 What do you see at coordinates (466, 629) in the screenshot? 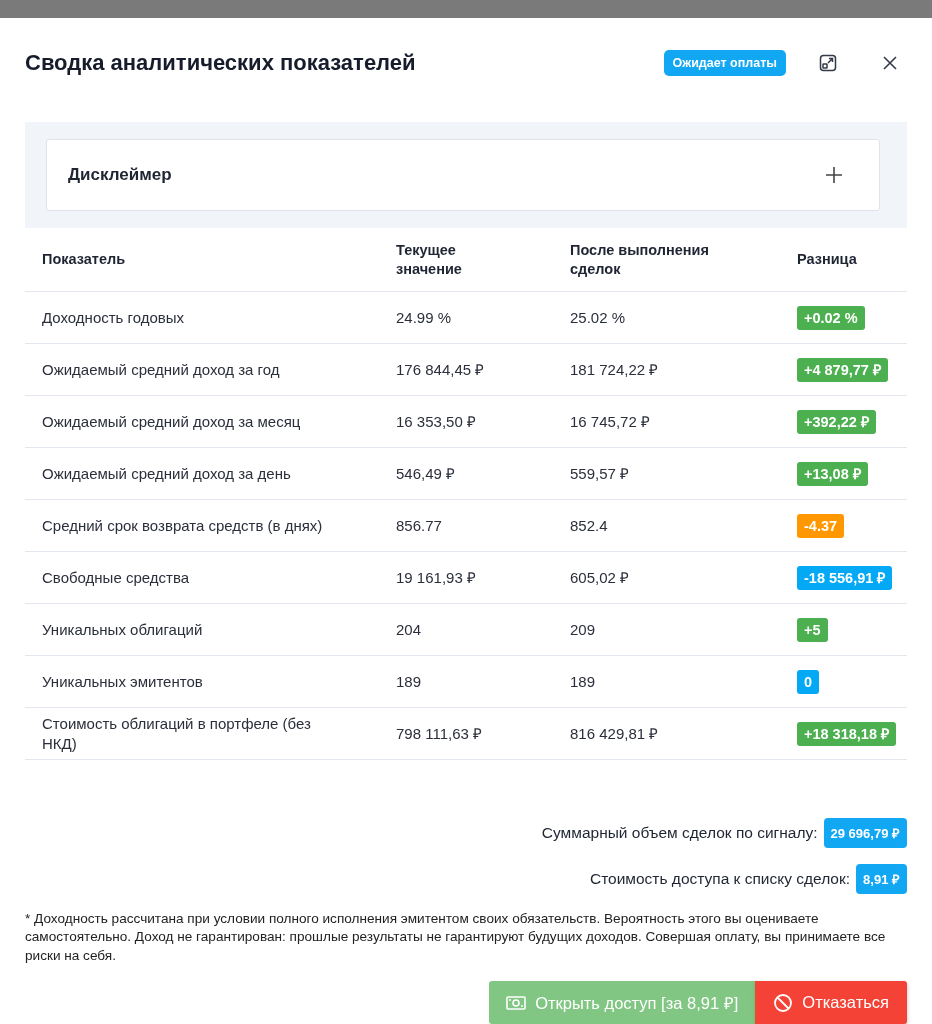
I see `table-cell: 204` at bounding box center [466, 629].